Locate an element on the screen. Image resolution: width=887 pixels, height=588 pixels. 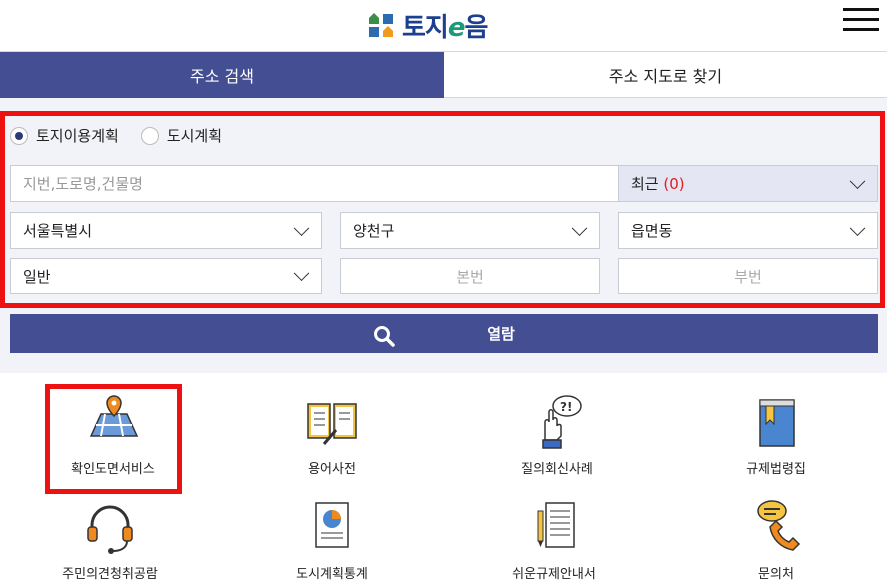
statistics-chart-icon is located at coordinates (332, 527).